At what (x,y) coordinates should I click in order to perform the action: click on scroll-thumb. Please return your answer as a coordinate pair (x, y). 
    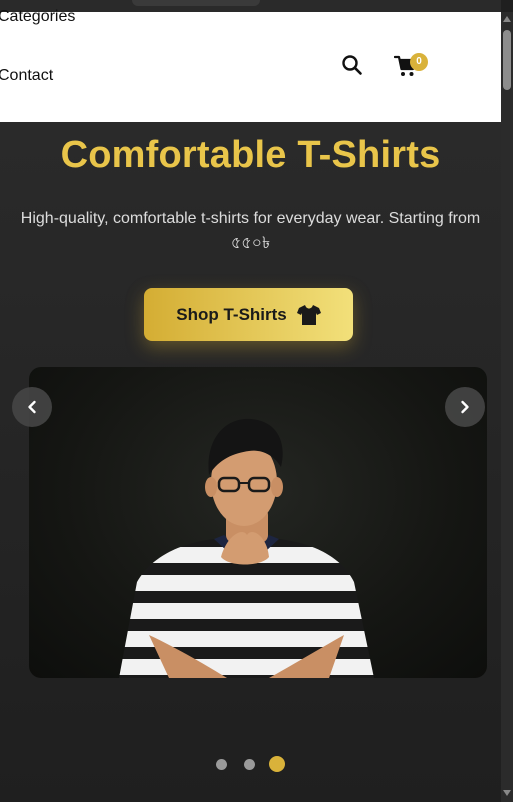
    Looking at the image, I should click on (507, 60).